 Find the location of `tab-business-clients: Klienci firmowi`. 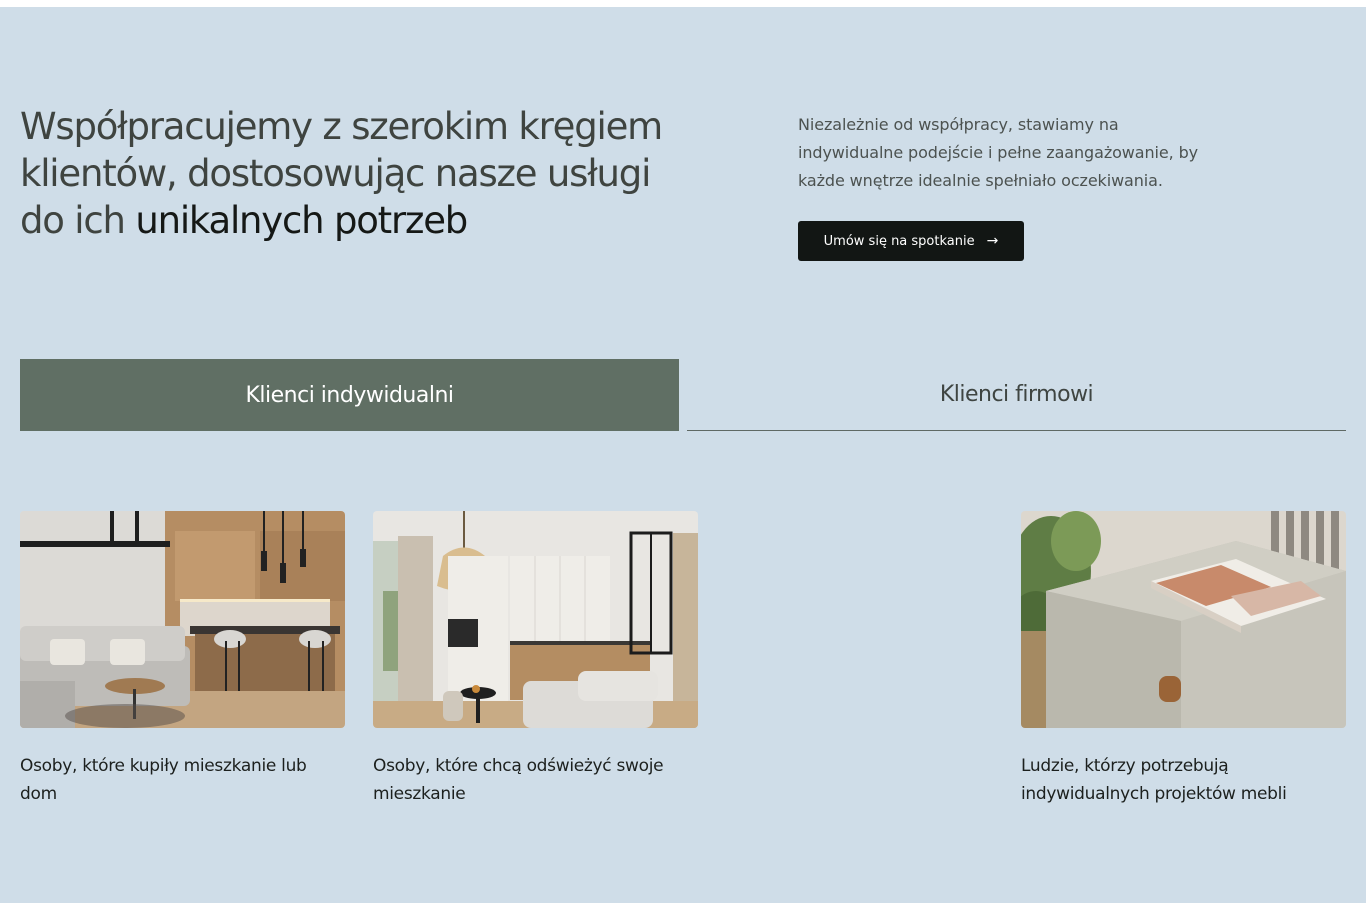

tab-business-clients: Klienci firmowi is located at coordinates (1016, 395).